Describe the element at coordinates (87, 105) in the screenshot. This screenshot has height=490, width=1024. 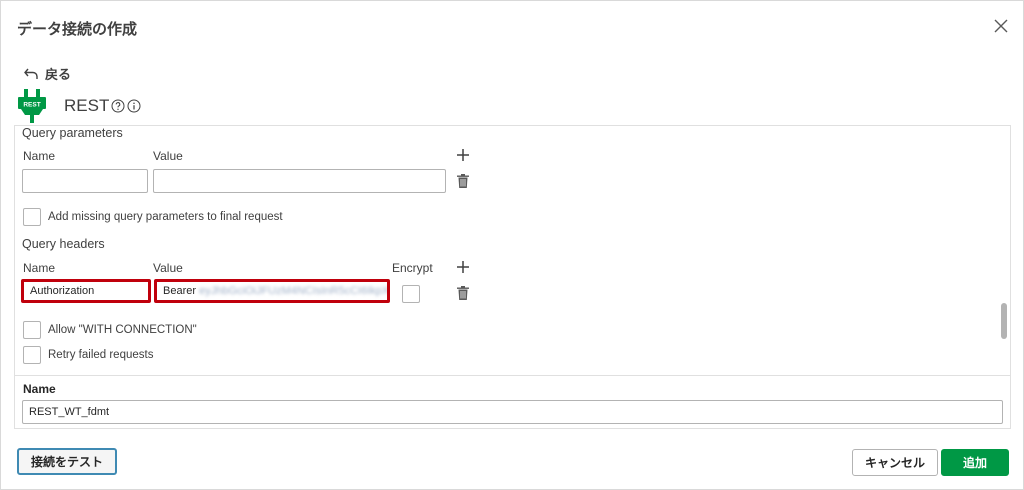
I see `connector-name: REST` at that location.